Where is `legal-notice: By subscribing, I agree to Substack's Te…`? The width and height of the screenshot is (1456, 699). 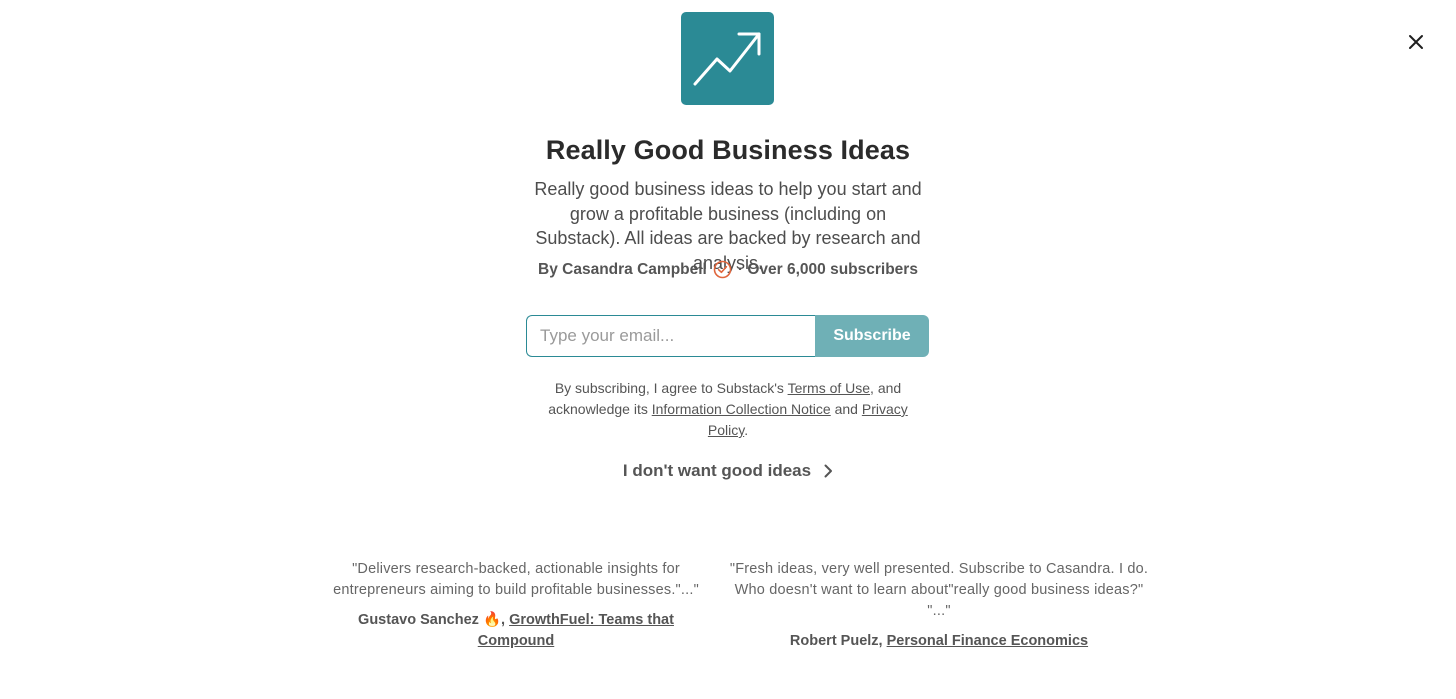
legal-notice: By subscribing, I agree to Substack's Te… is located at coordinates (728, 409).